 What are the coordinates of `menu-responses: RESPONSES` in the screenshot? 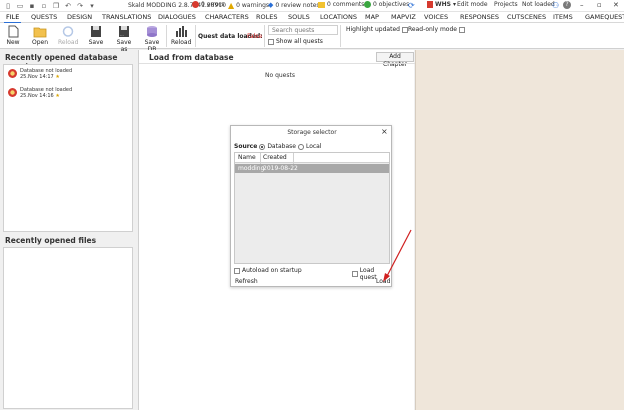 It's located at (479, 17).